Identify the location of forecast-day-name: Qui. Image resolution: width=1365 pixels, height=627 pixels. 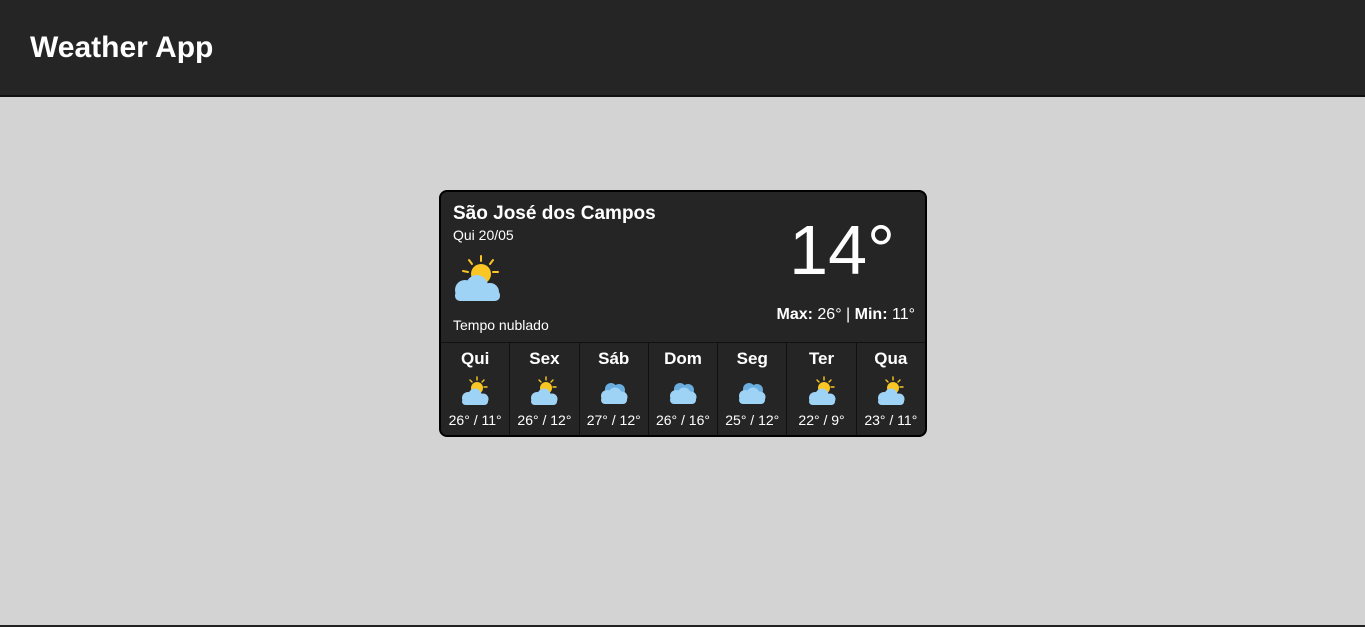
(475, 358).